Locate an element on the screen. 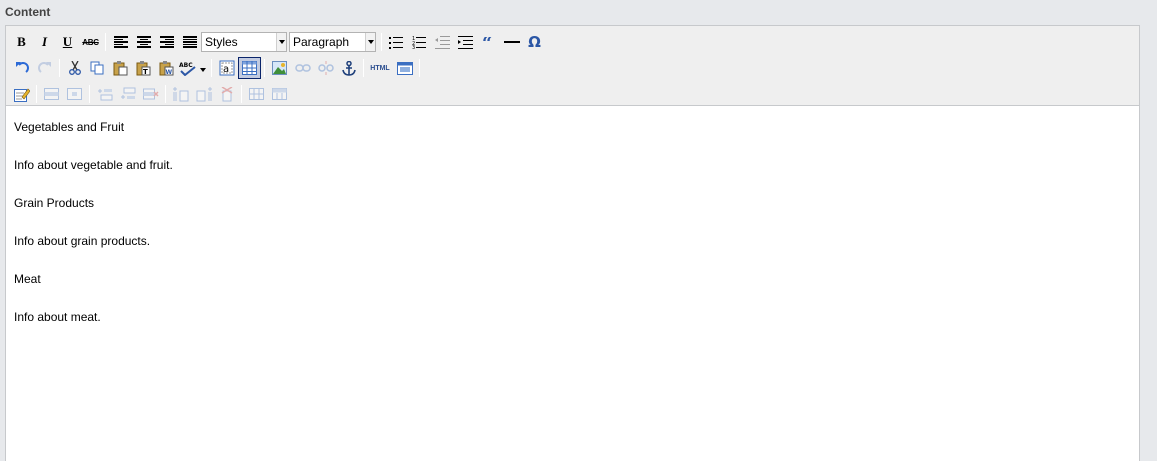  row-props-icon is located at coordinates (51, 94).